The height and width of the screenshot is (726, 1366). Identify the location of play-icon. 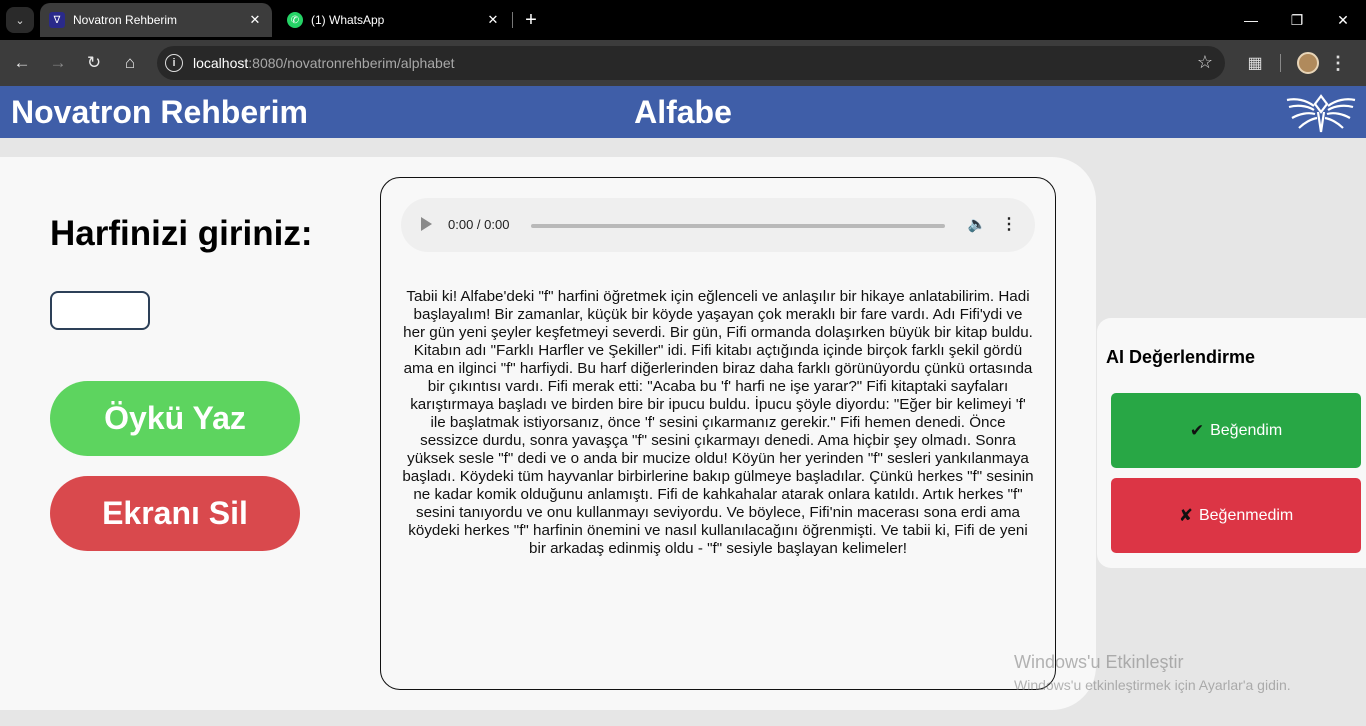
(426, 224).